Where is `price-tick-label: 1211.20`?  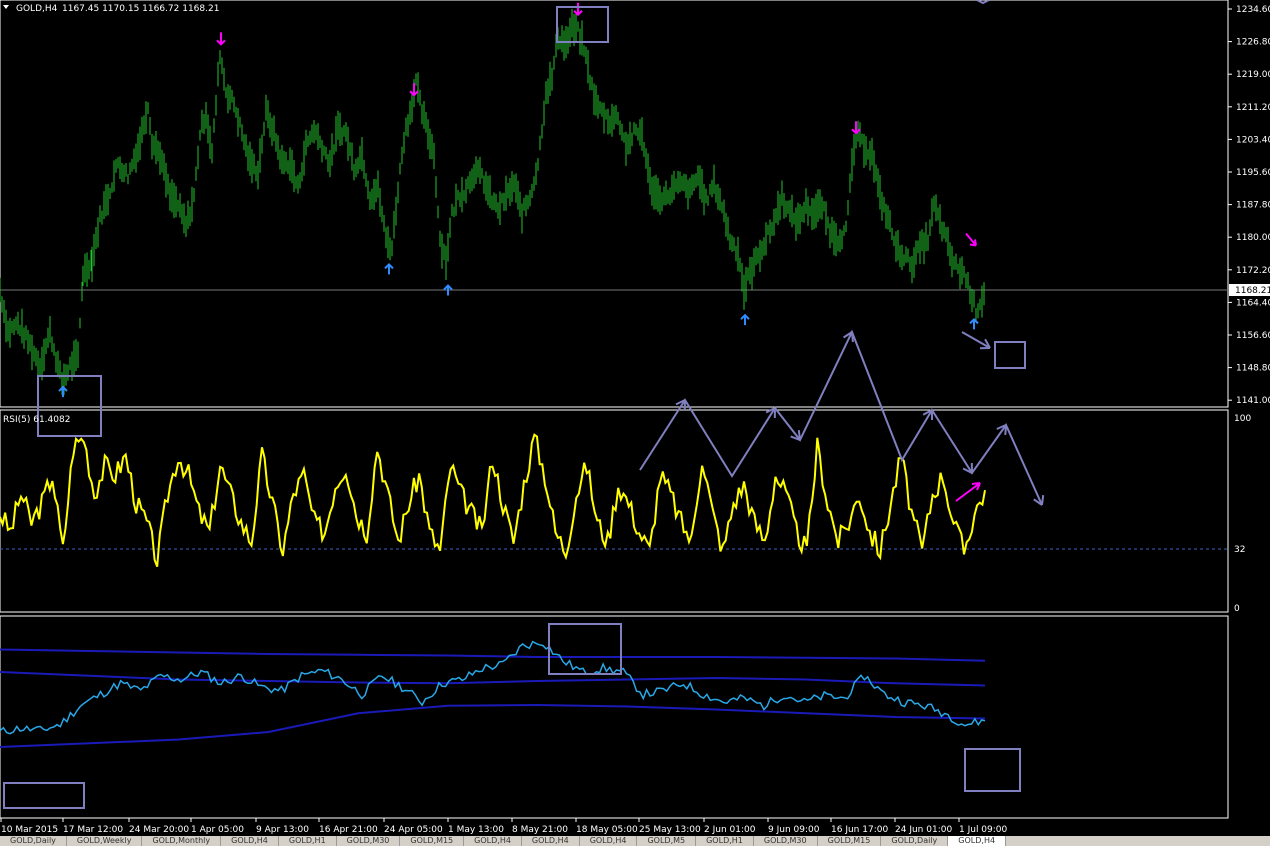
price-tick-label: 1211.20 is located at coordinates (1253, 108).